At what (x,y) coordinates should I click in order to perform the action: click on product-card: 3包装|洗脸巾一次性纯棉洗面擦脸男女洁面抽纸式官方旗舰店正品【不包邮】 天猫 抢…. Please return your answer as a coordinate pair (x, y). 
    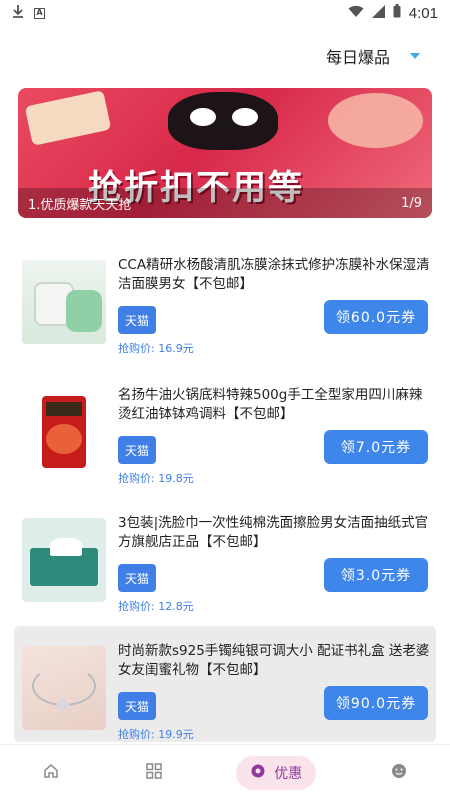
    Looking at the image, I should click on (225, 555).